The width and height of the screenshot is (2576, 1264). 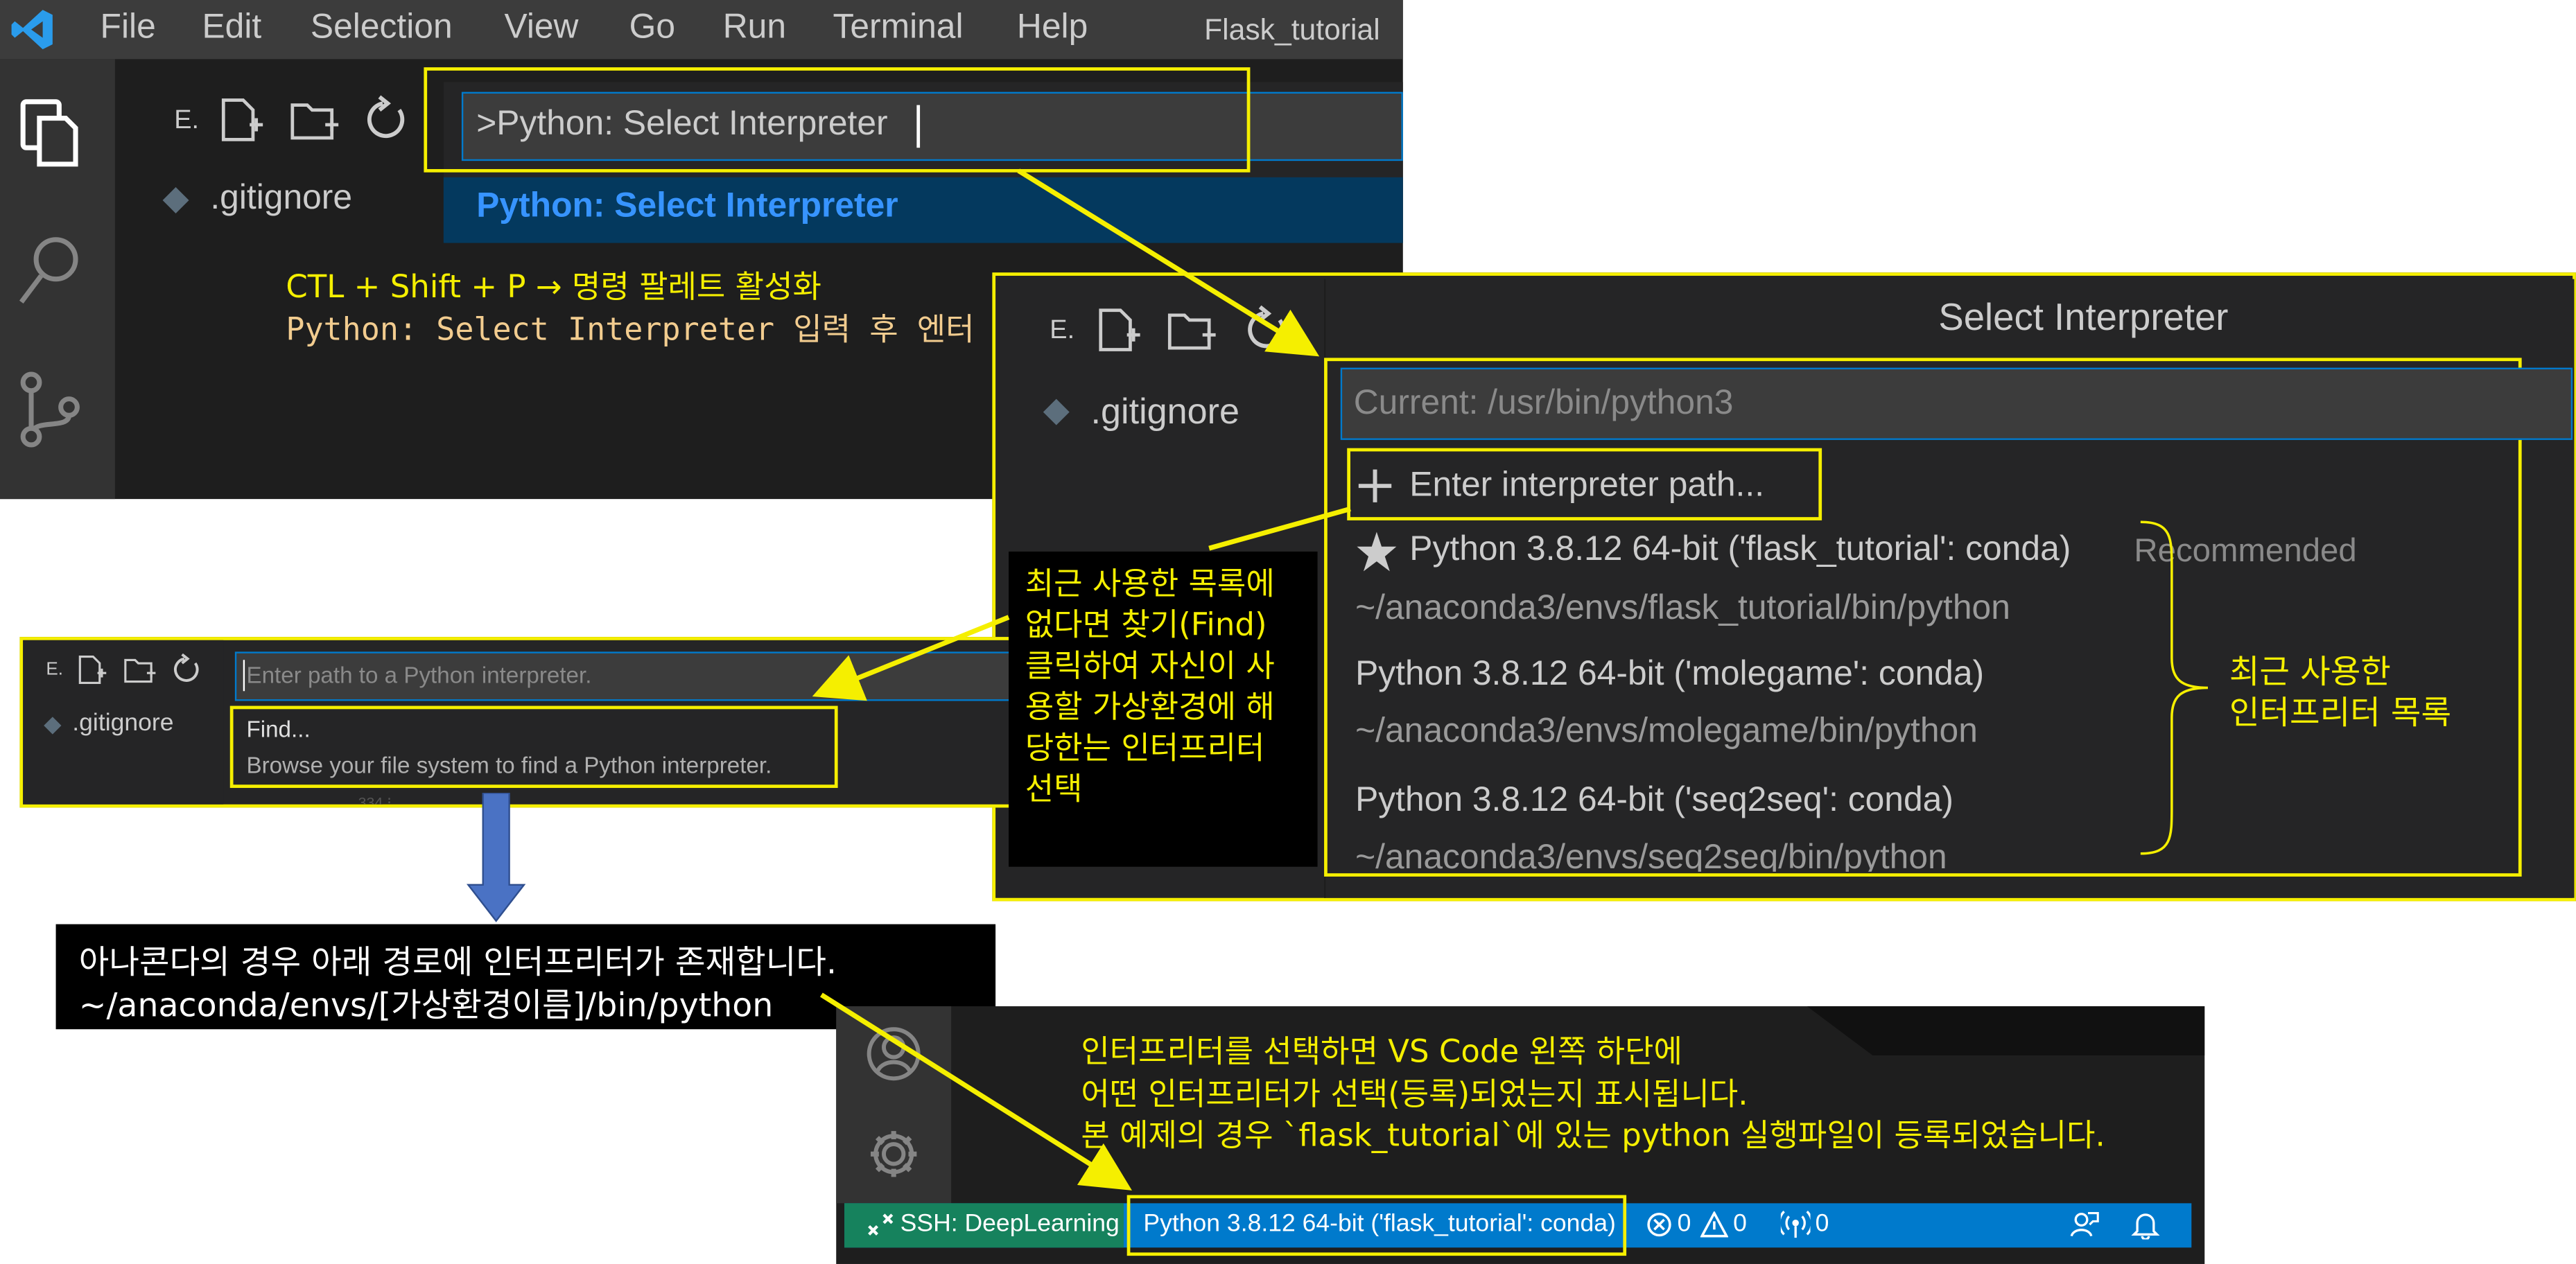 What do you see at coordinates (911, 658) in the screenshot?
I see `arrow-note-to-find` at bounding box center [911, 658].